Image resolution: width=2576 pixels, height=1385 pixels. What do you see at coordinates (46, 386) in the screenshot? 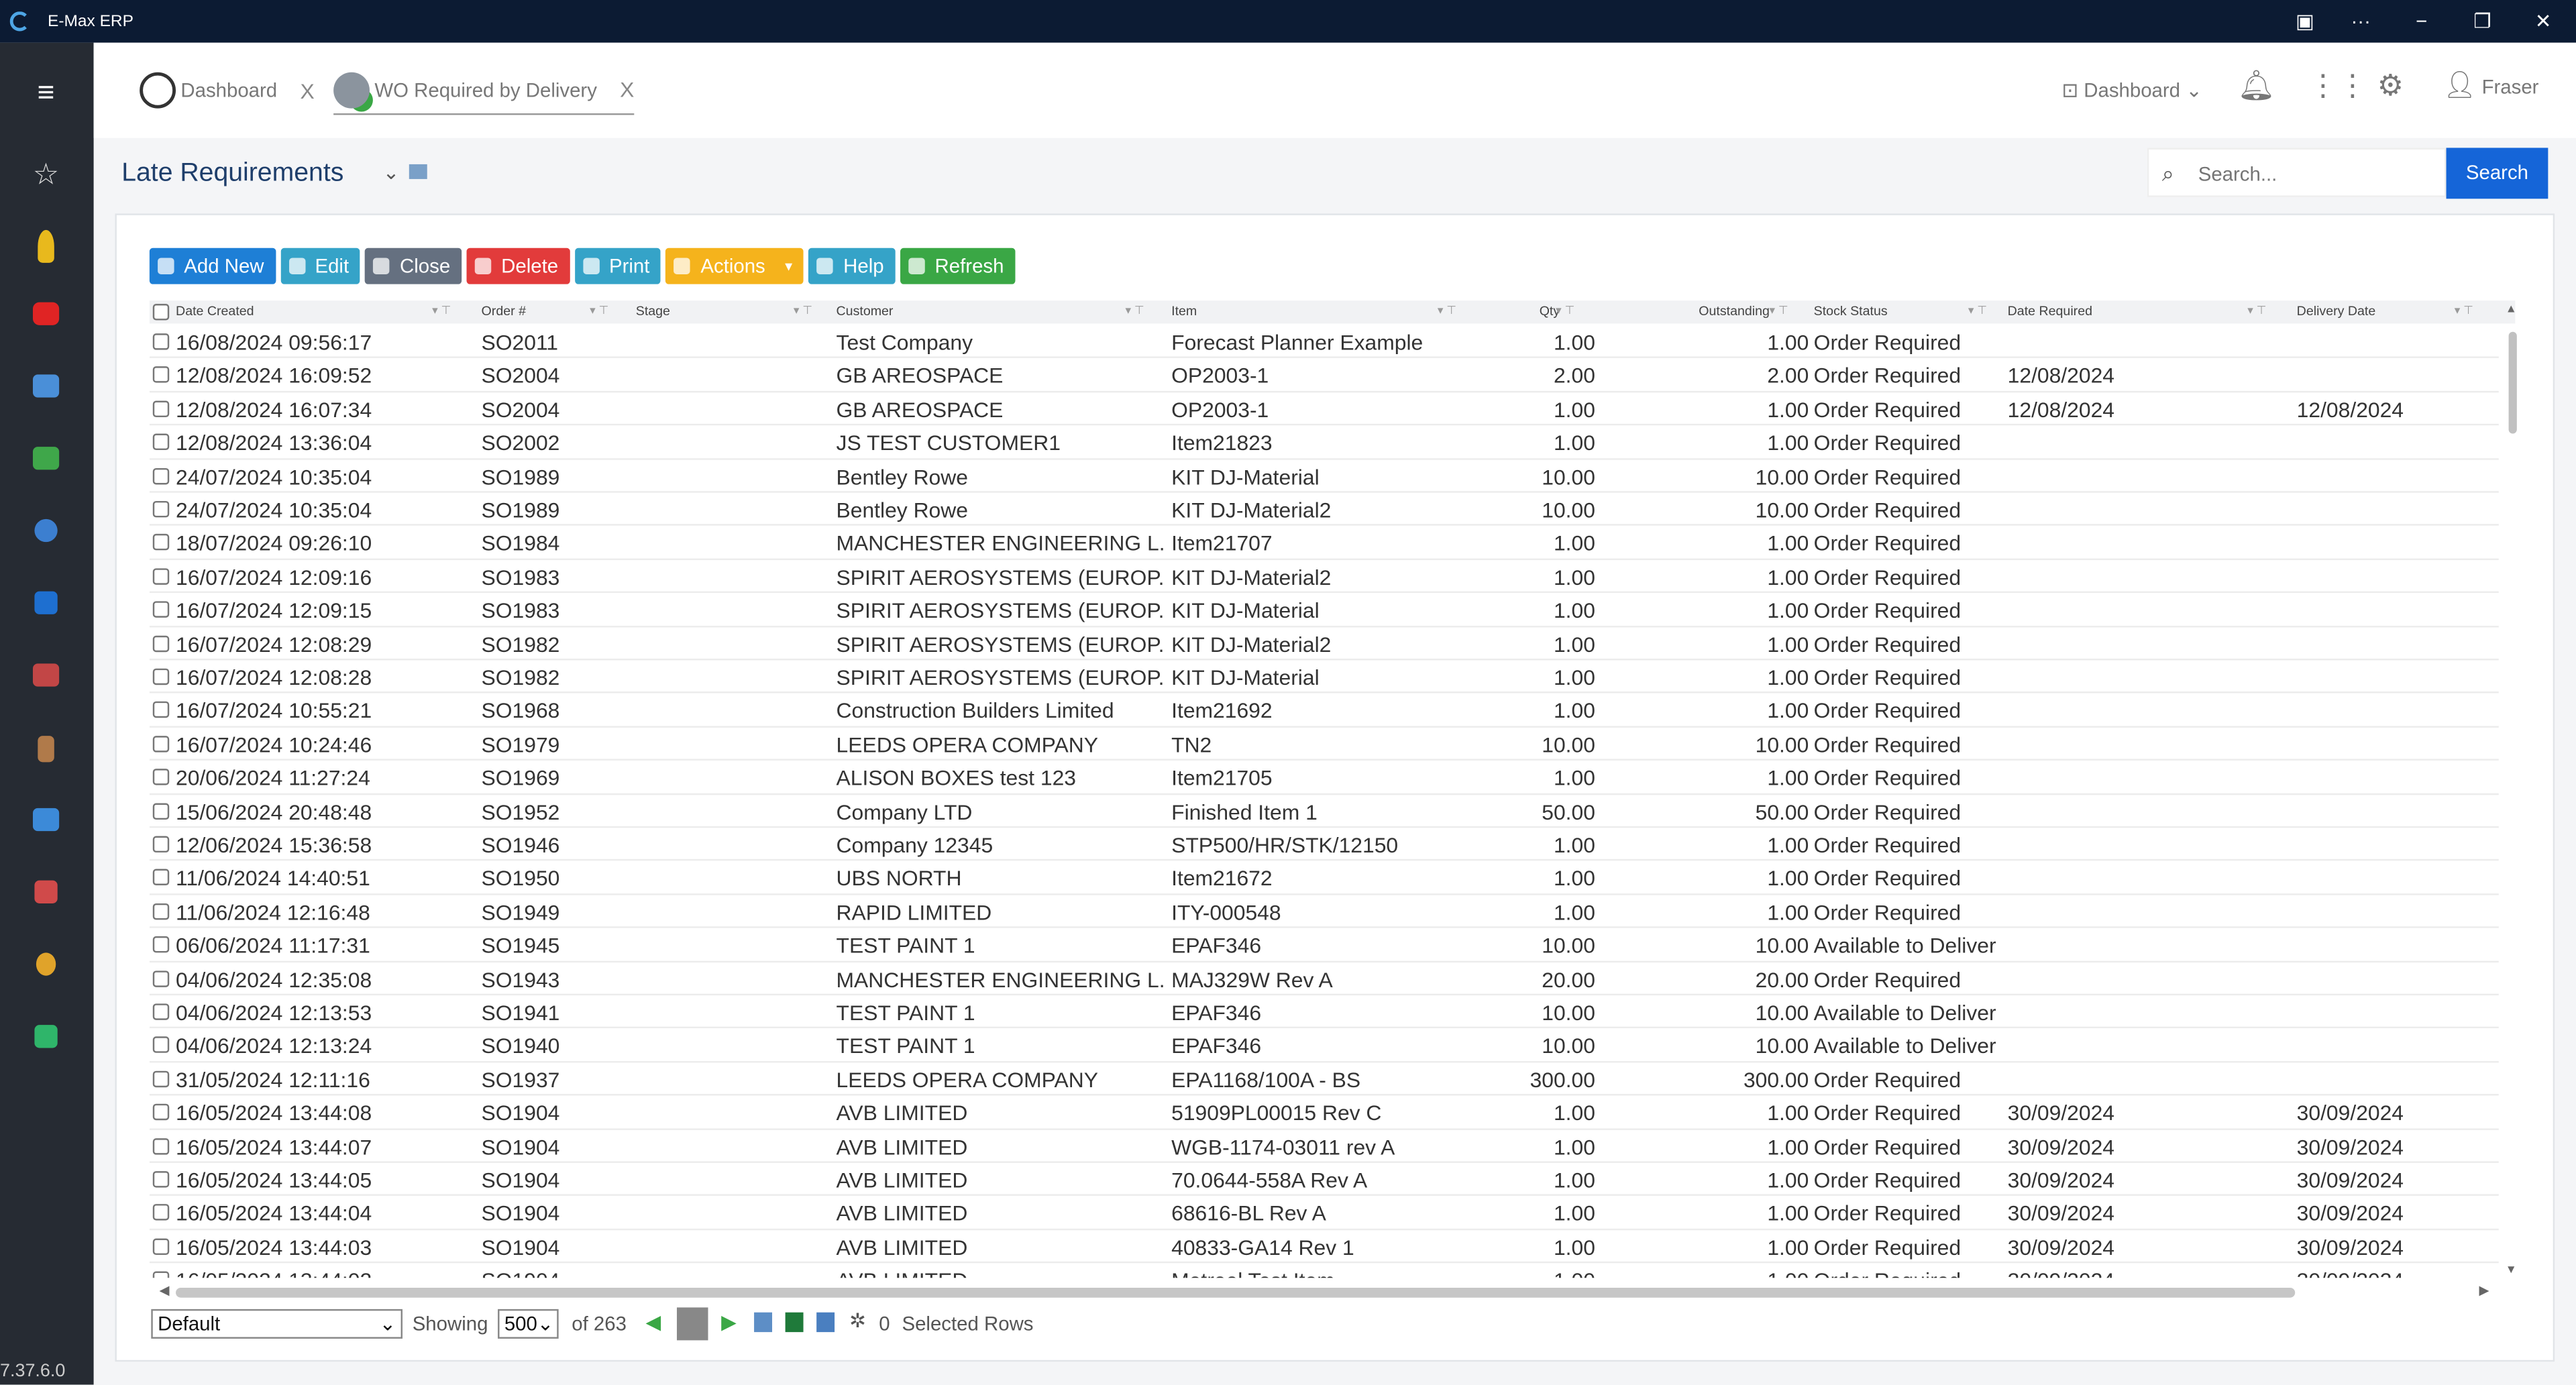
I see `mail-icon` at bounding box center [46, 386].